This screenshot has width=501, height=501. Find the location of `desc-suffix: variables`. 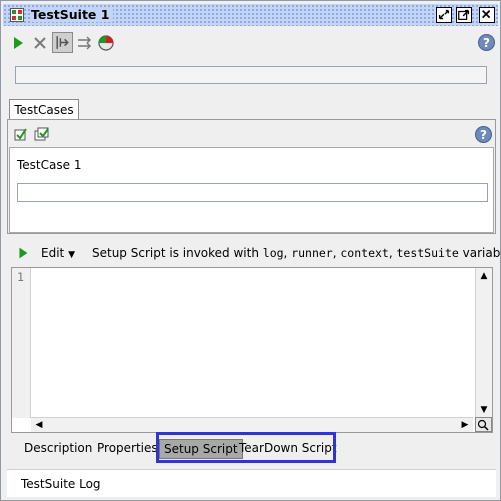

desc-suffix: variables is located at coordinates (481, 253).